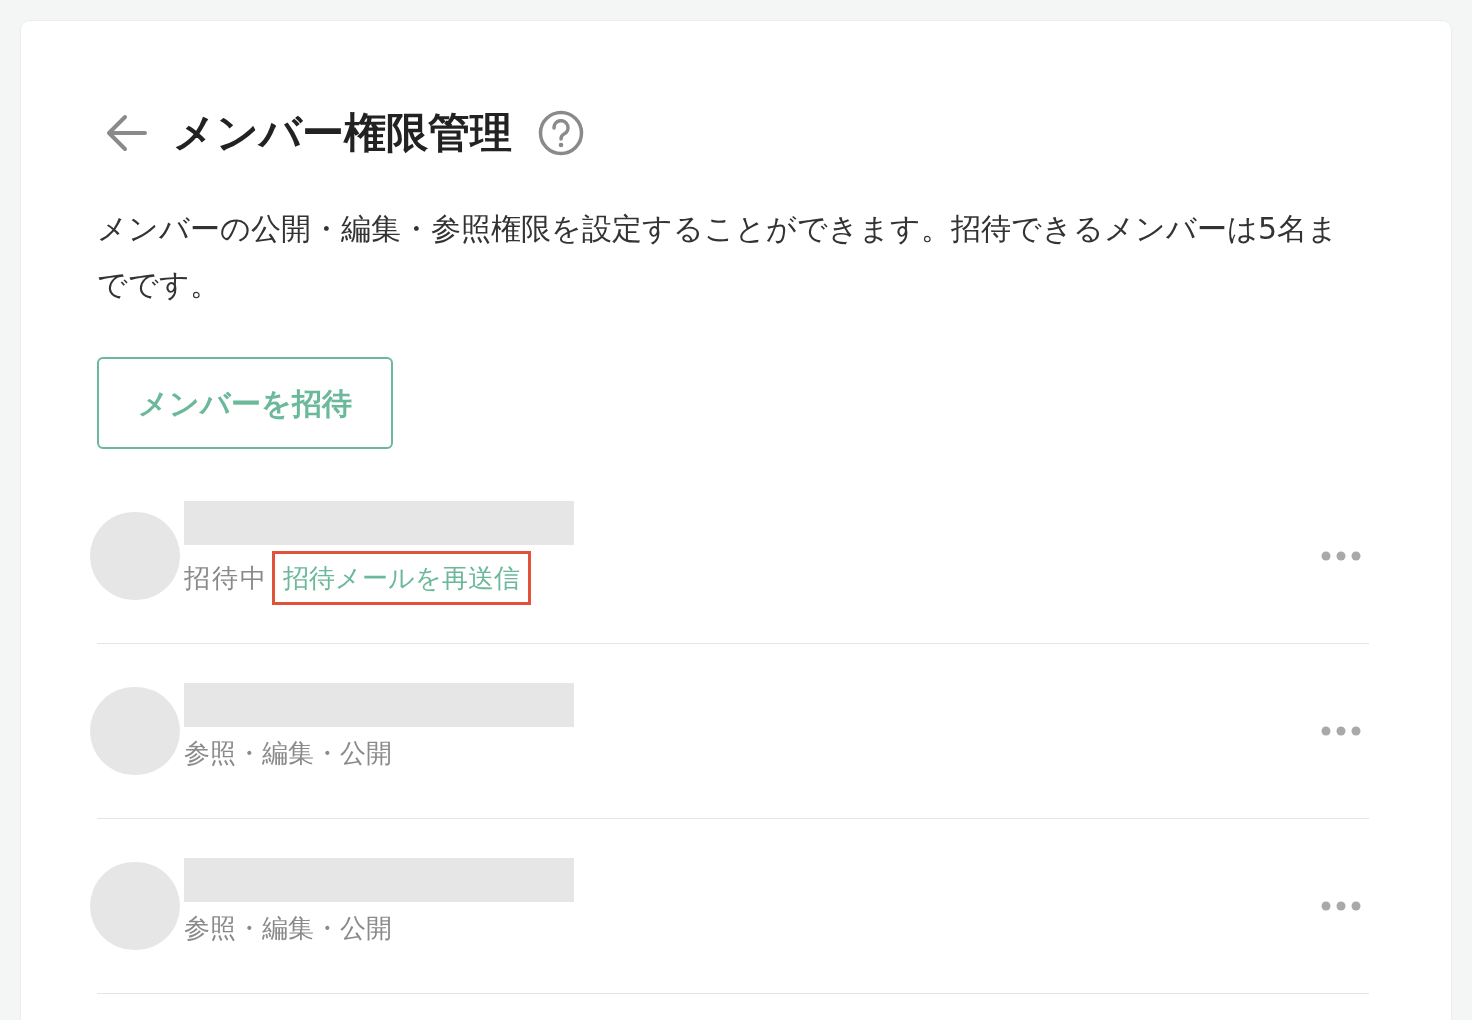  Describe the element at coordinates (226, 578) in the screenshot. I see `status-label: 招待中` at that location.